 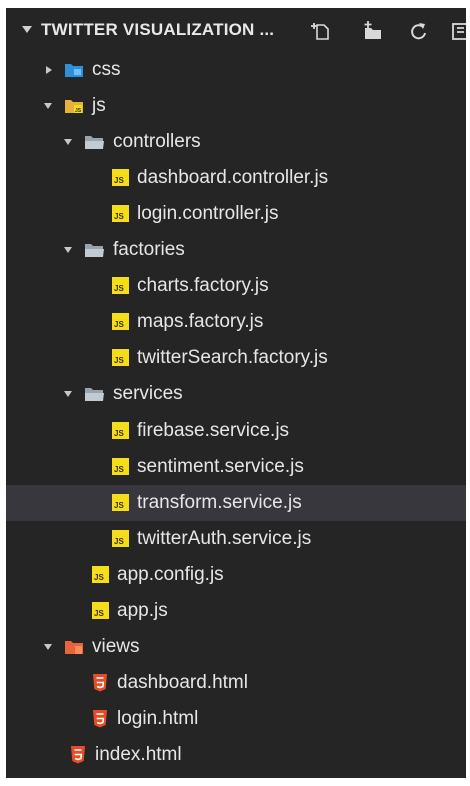 What do you see at coordinates (74, 70) in the screenshot?
I see `css-folder-icon` at bounding box center [74, 70].